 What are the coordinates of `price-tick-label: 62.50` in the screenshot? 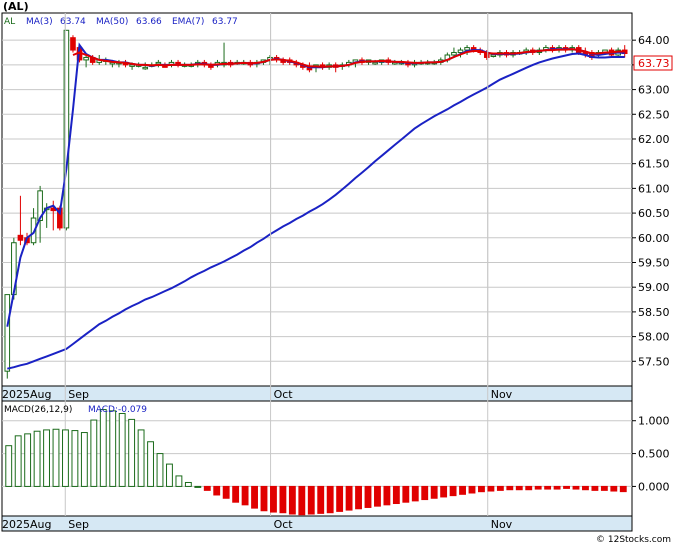 It's located at (654, 114).